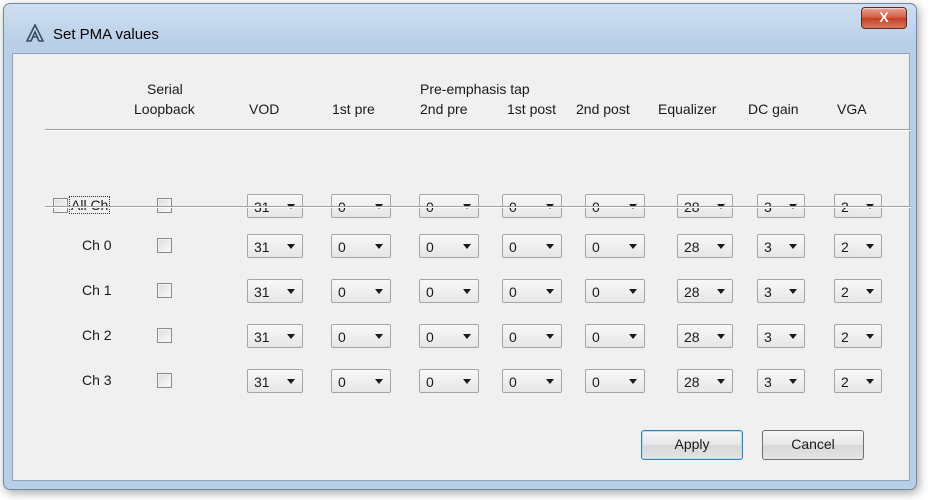 The image size is (935, 500). What do you see at coordinates (449, 246) in the screenshot?
I see `channel-0-2nd-pre-select: 0` at bounding box center [449, 246].